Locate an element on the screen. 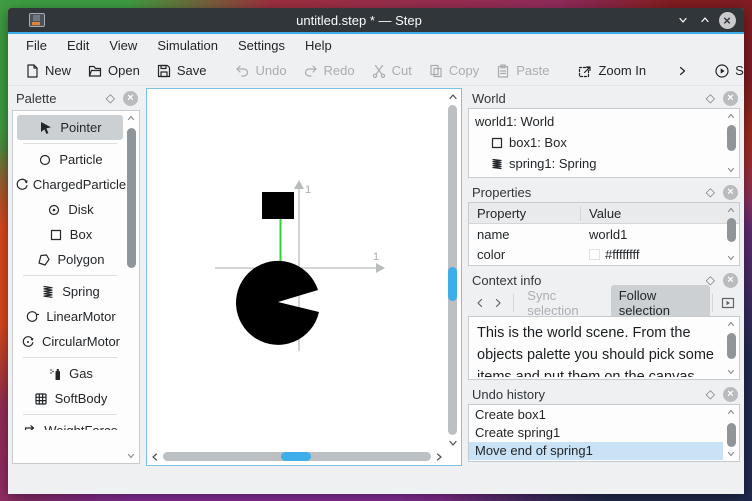  undo-item-create-box1: Create box1 is located at coordinates (596, 415).